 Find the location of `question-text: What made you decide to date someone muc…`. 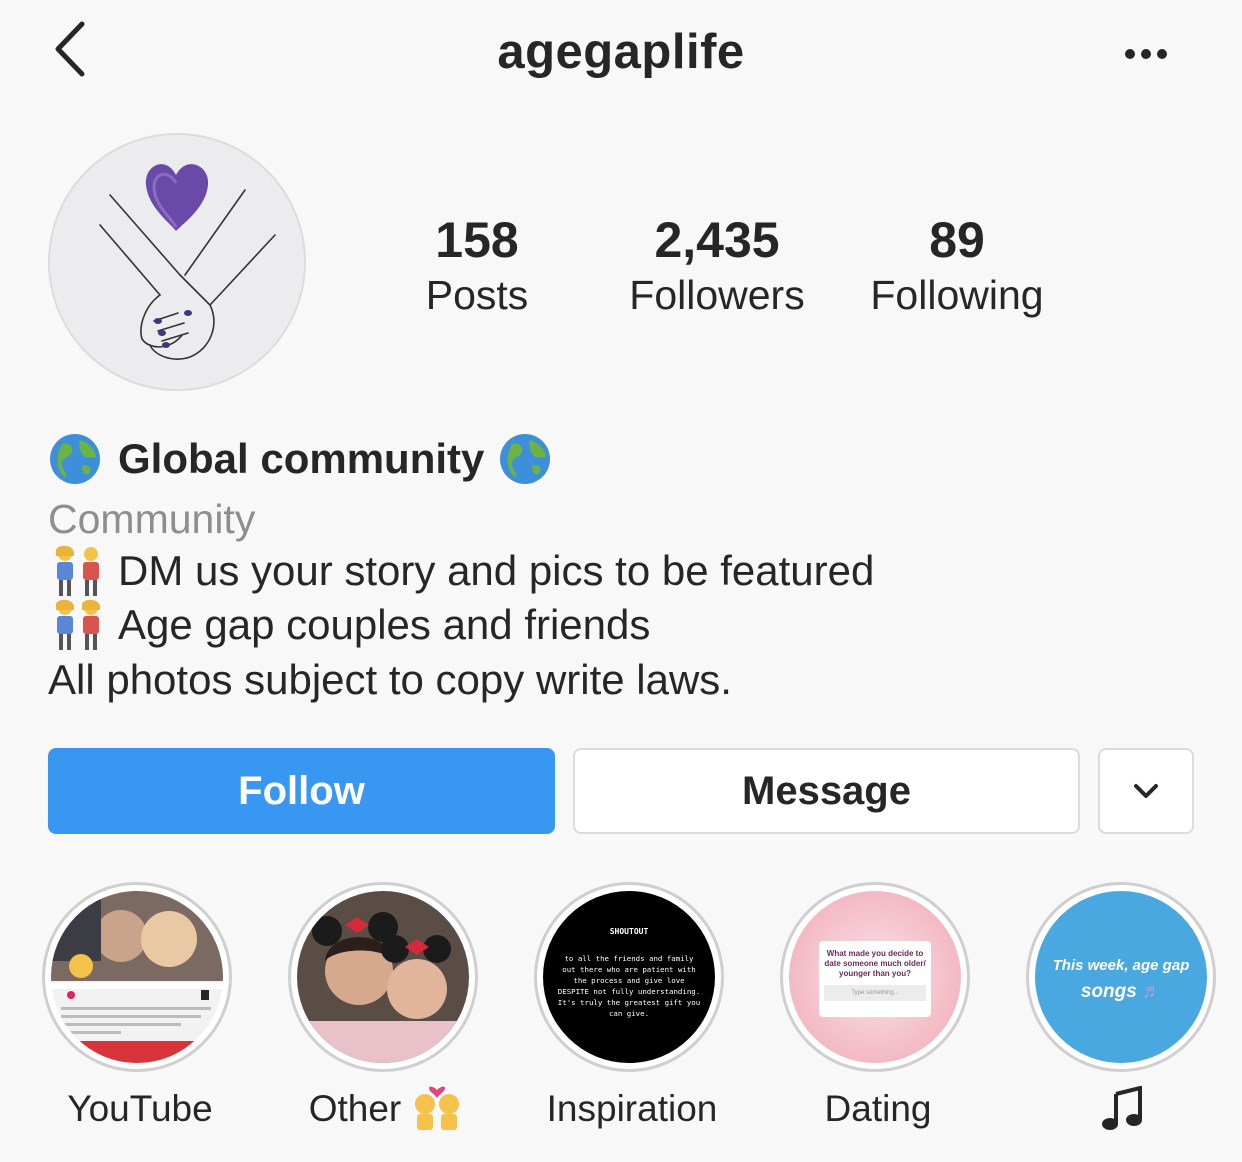

question-text: What made you decide to date someone muc… is located at coordinates (875, 963).